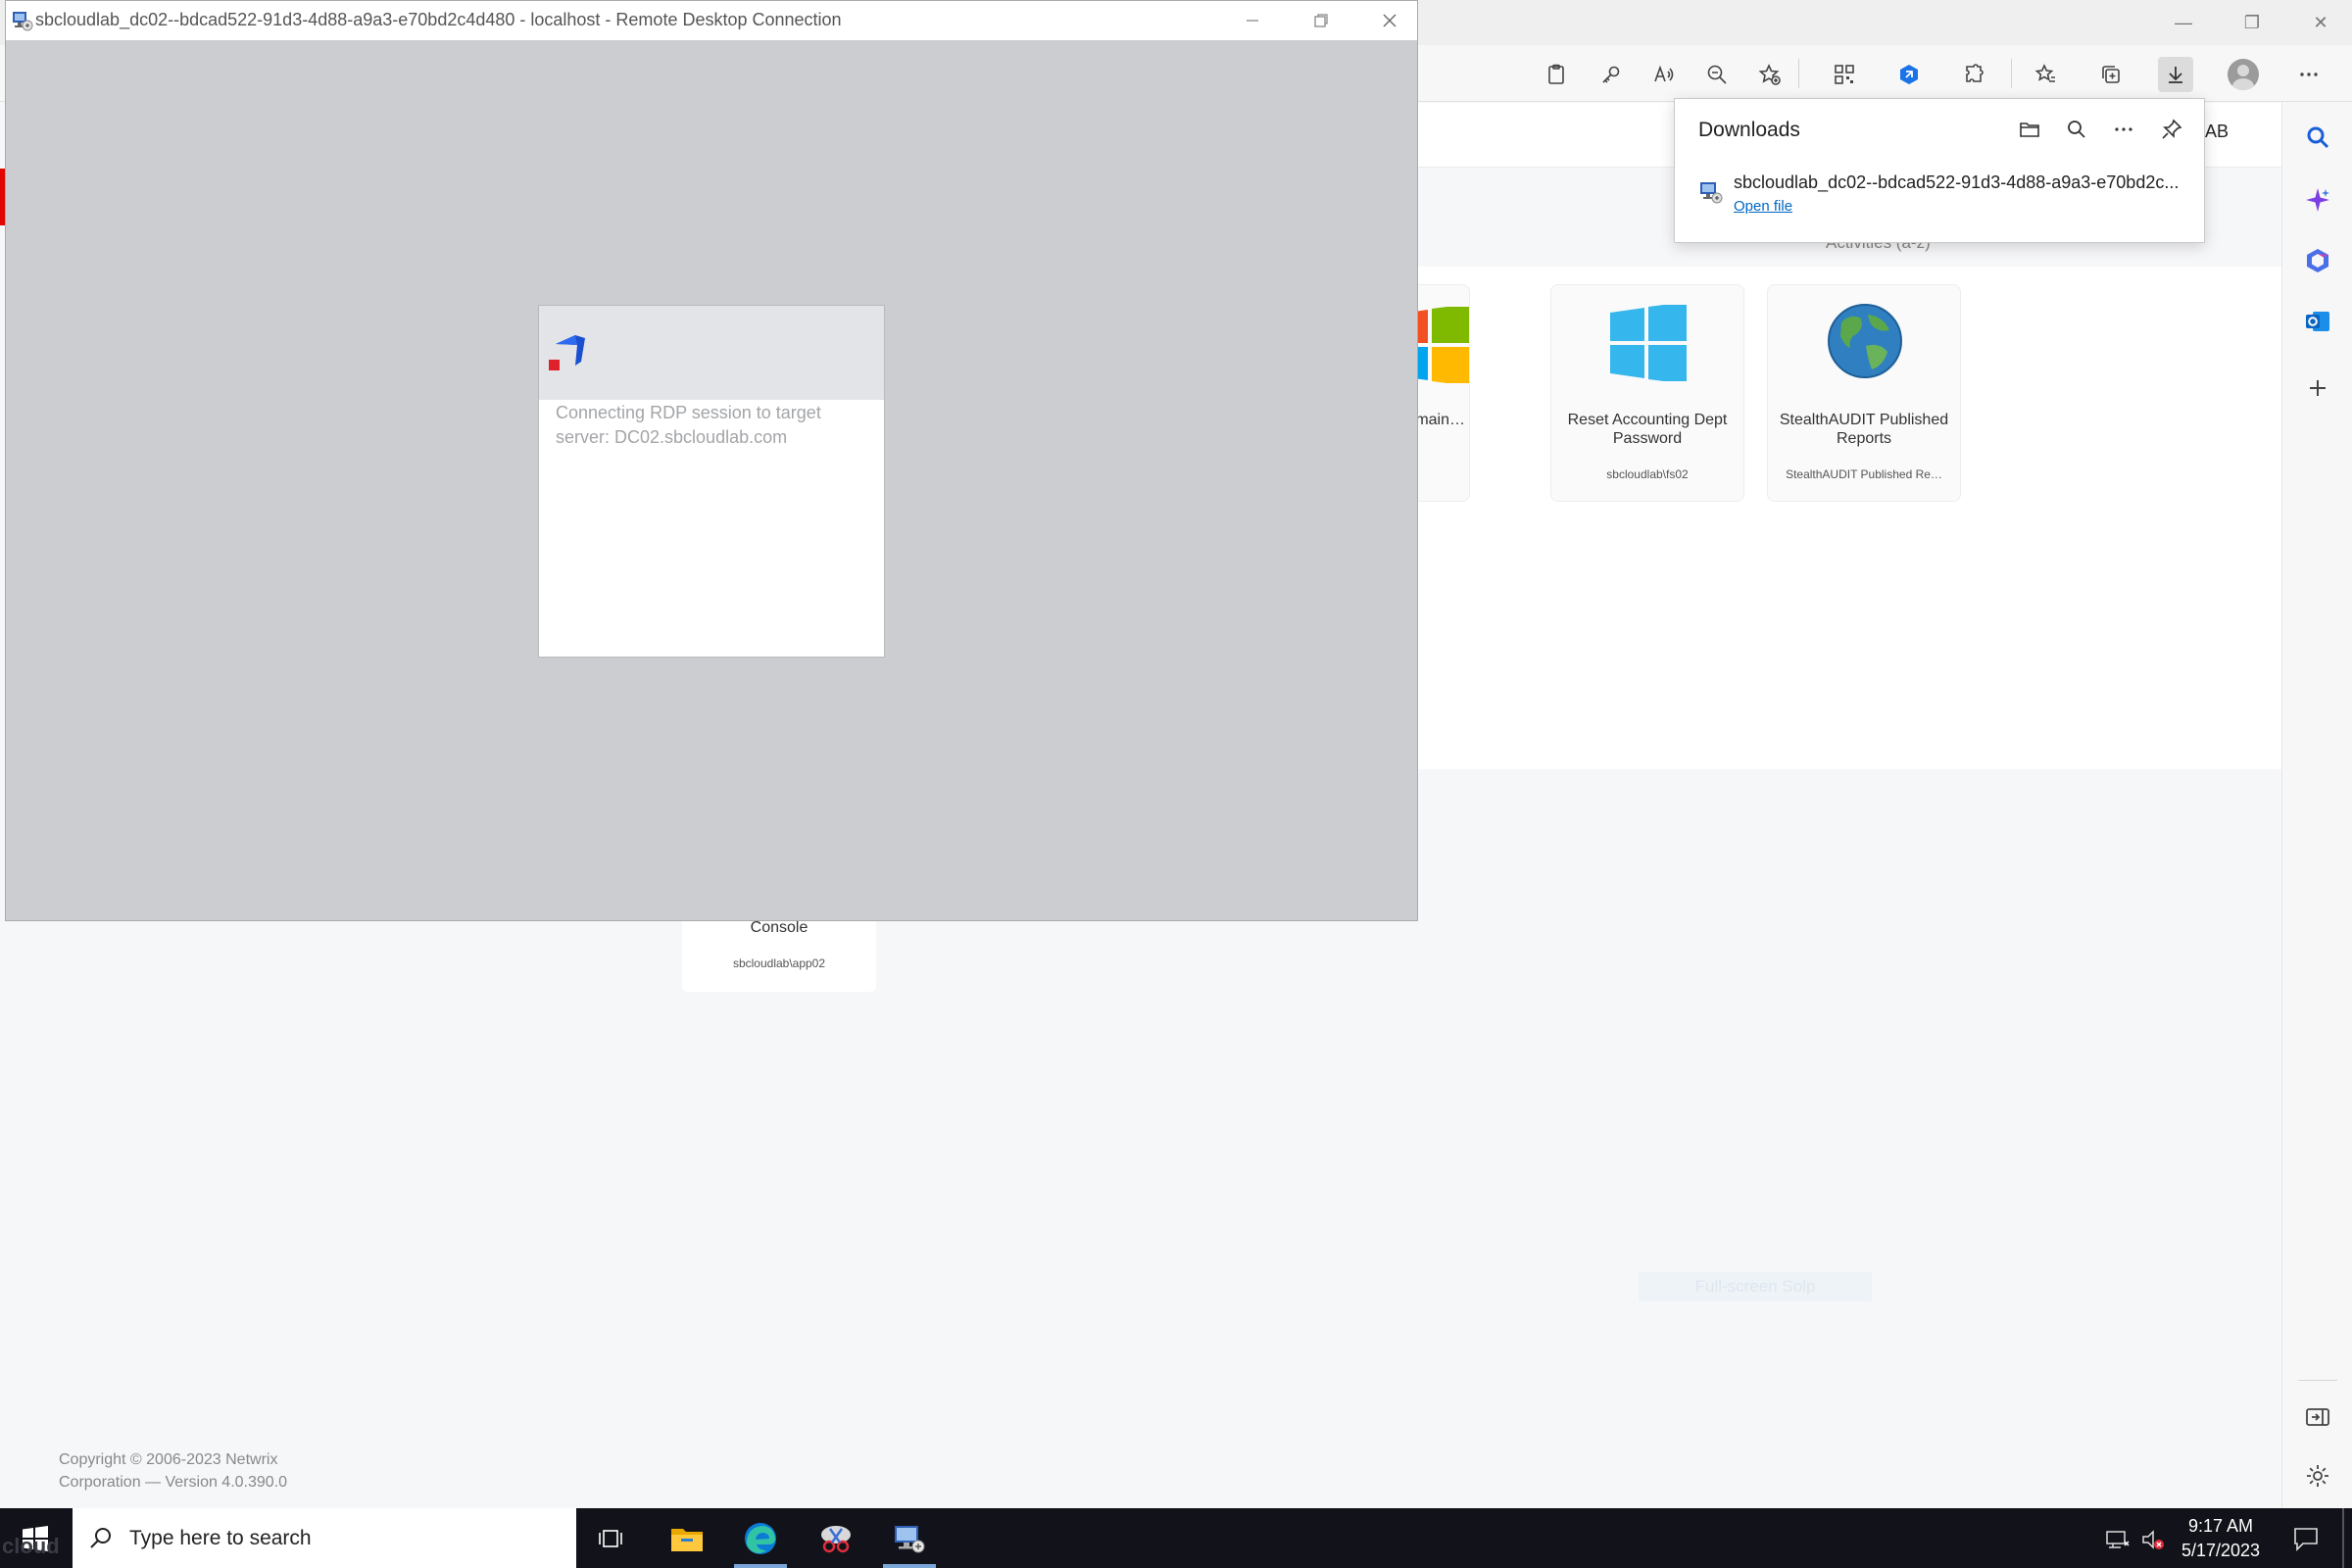  I want to click on edge-browser-icon, so click(760, 1538).